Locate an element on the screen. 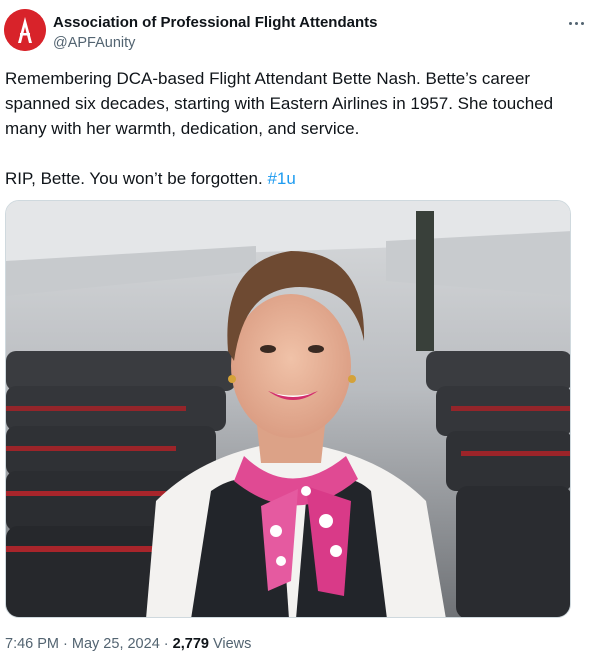  avatar is located at coordinates (25, 30).